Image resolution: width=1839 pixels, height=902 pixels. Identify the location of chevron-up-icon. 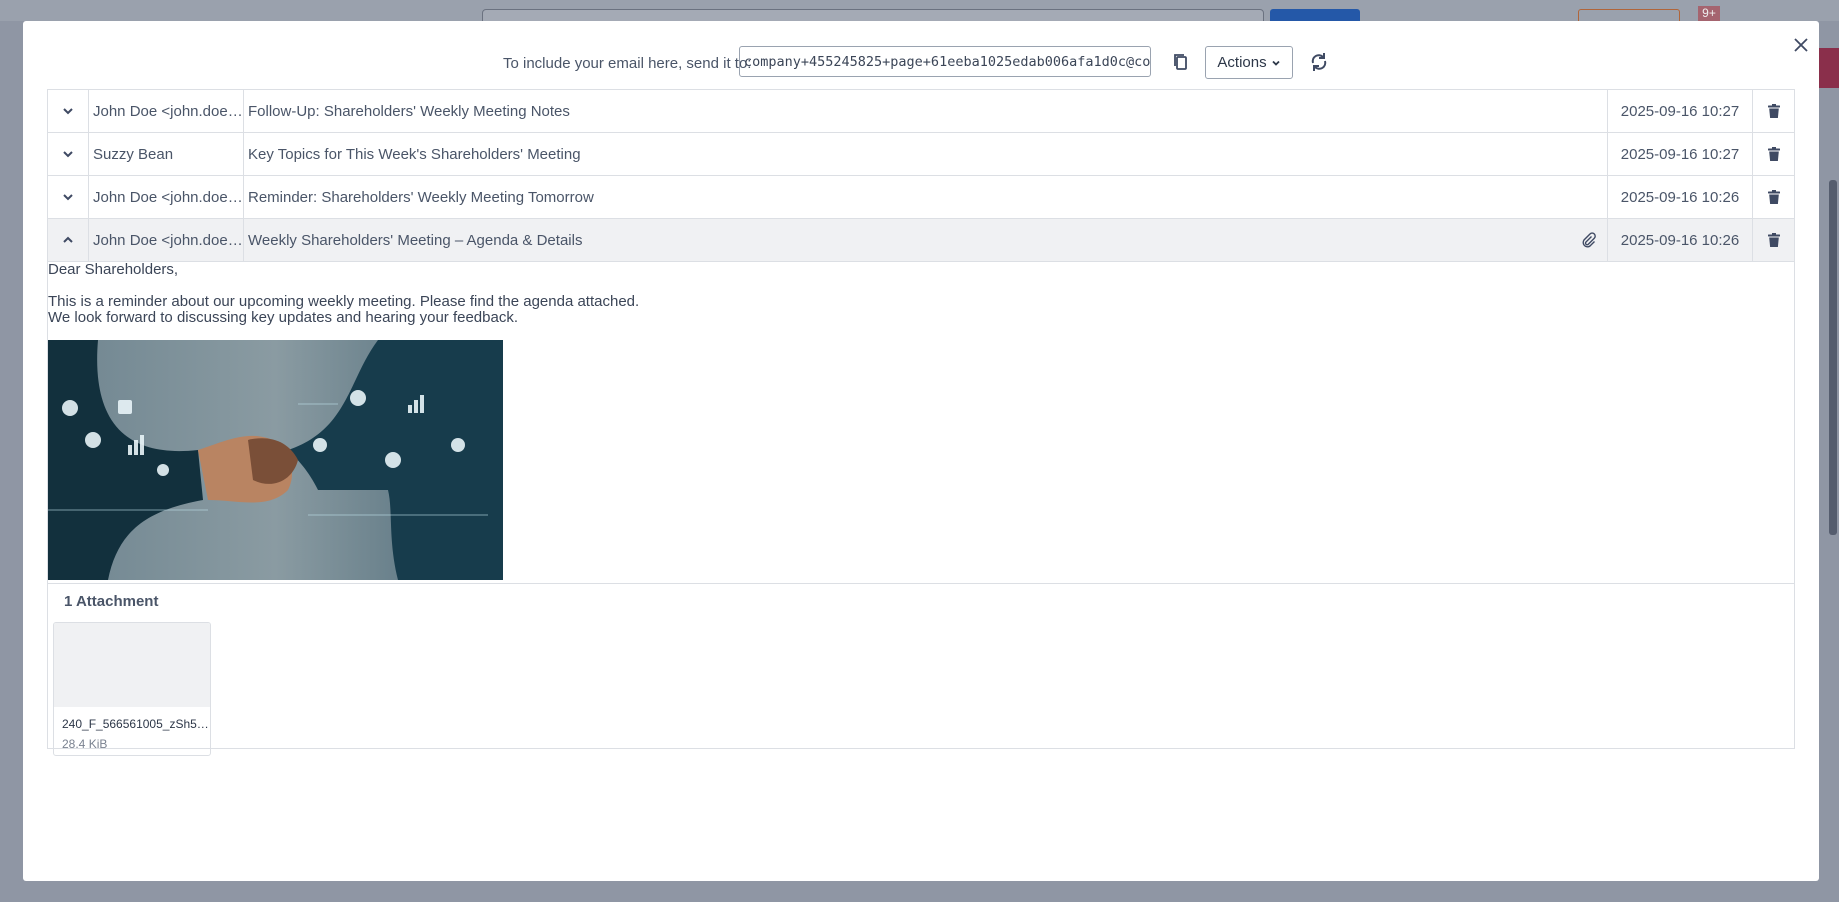
(68, 239).